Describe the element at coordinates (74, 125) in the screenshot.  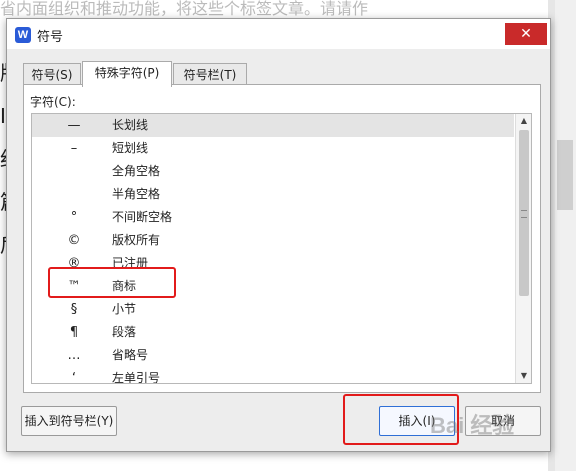
I see `character-symbol: —` at that location.